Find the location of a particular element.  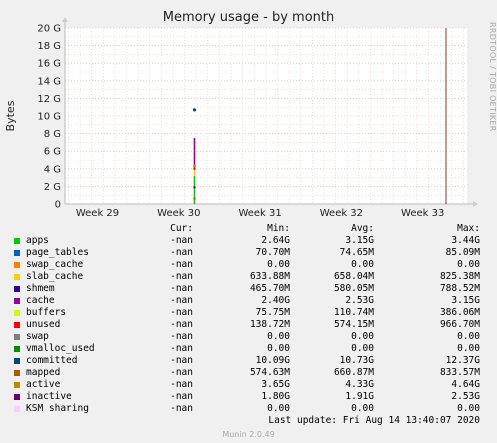

legend-max: 85.09M is located at coordinates (462, 252).